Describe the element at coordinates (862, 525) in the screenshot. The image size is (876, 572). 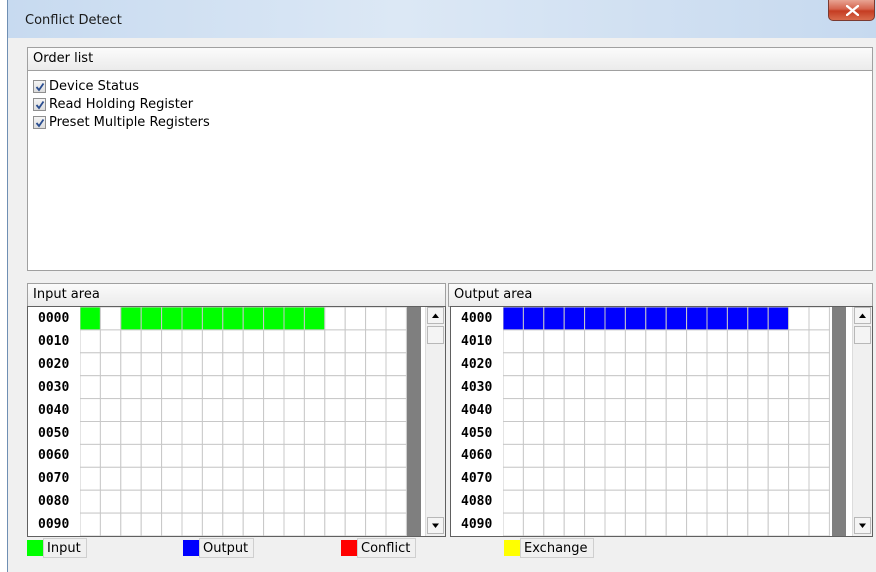
I see `scroll-down-button` at that location.